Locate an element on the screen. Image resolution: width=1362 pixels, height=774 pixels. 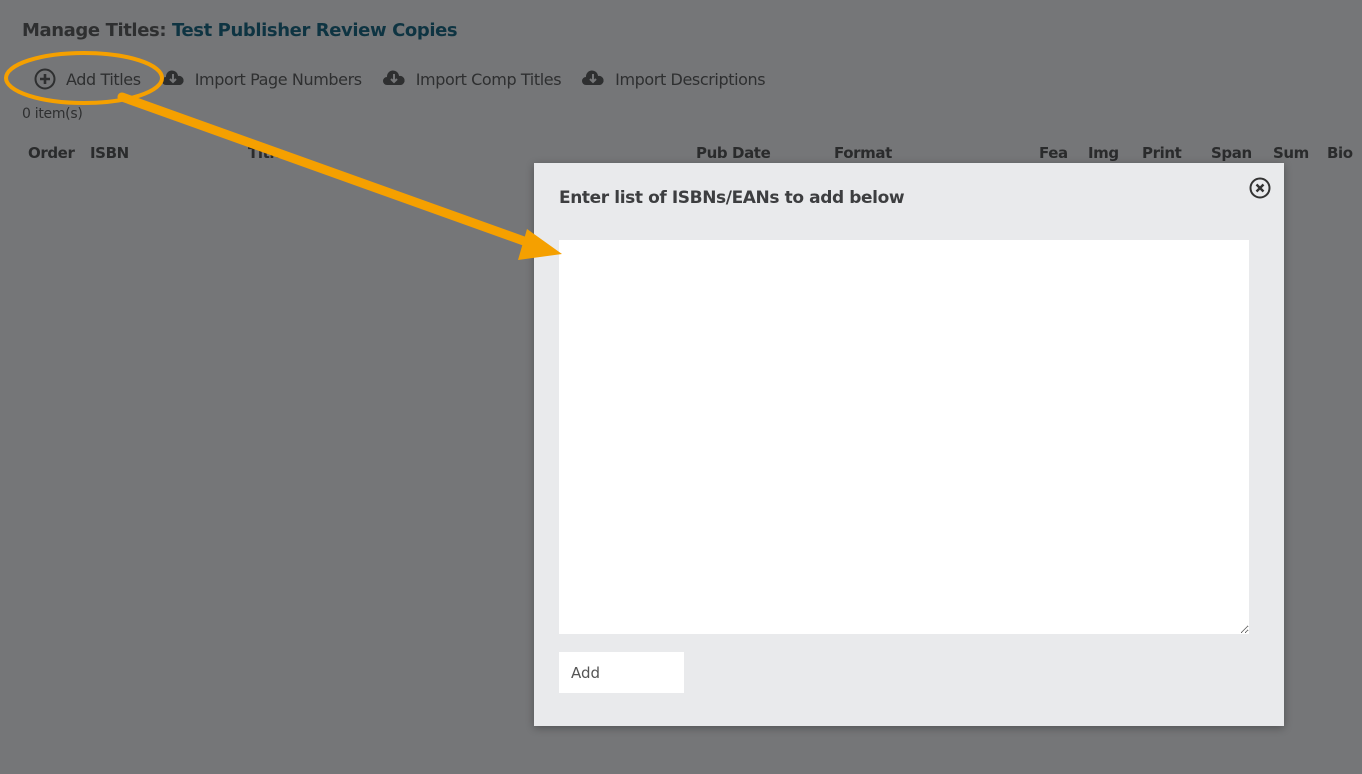
modal-title: Enter list of ISBNs/EANs to add below is located at coordinates (732, 198).